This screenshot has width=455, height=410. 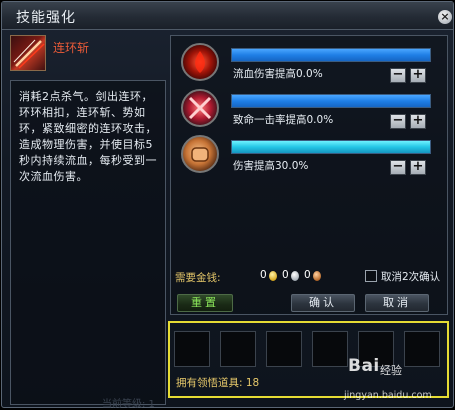 I want to click on close-button: ×, so click(x=445, y=17).